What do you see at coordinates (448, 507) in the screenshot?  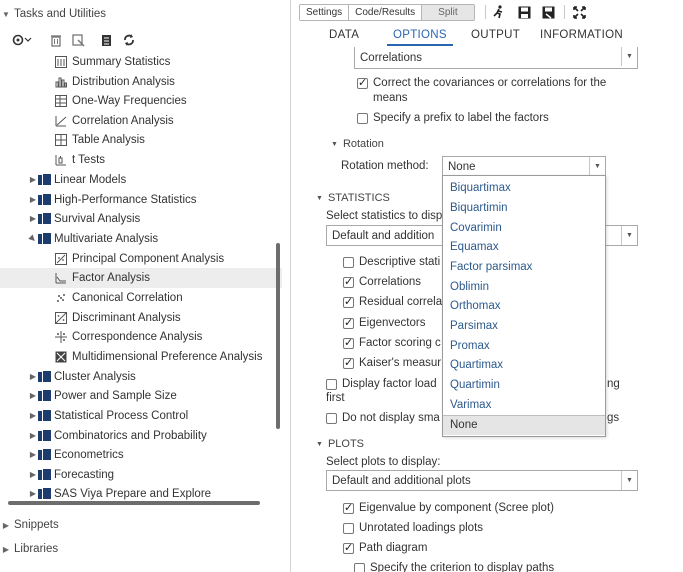 I see `scree-plot-checkbox: Eigenvalue by component (Scree plot)` at bounding box center [448, 507].